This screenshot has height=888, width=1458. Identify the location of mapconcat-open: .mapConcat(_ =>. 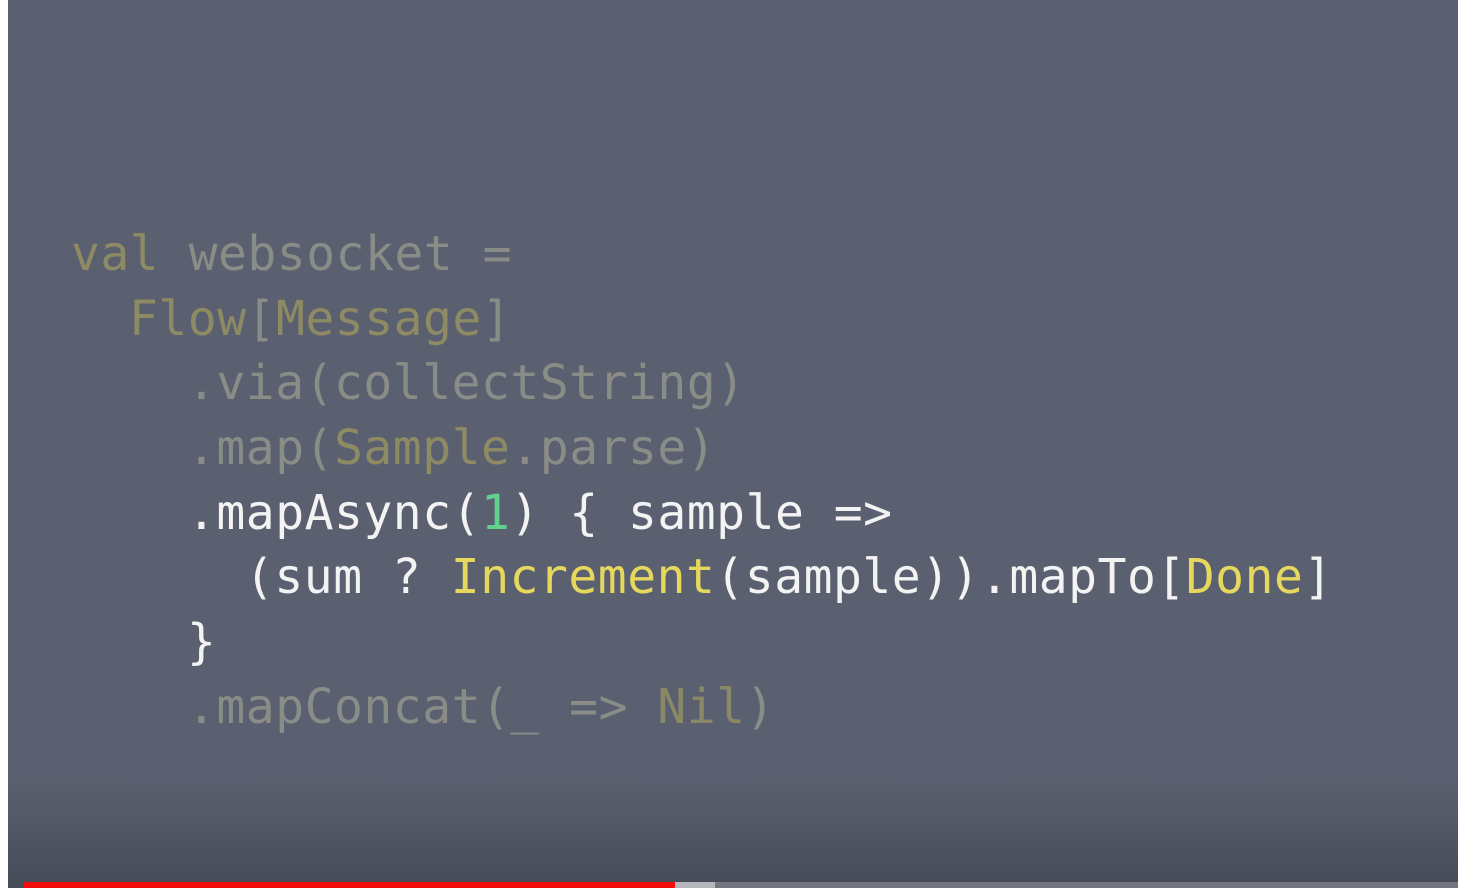
(422, 706).